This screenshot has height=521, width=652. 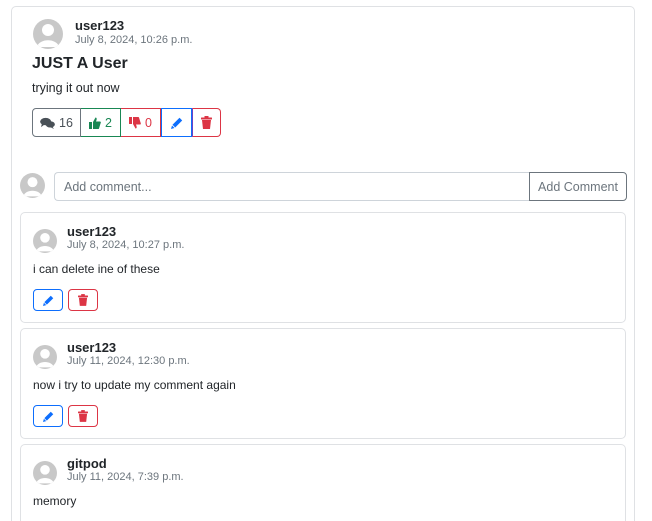 I want to click on comment-text: now i try to update my comment again, so click(x=134, y=385).